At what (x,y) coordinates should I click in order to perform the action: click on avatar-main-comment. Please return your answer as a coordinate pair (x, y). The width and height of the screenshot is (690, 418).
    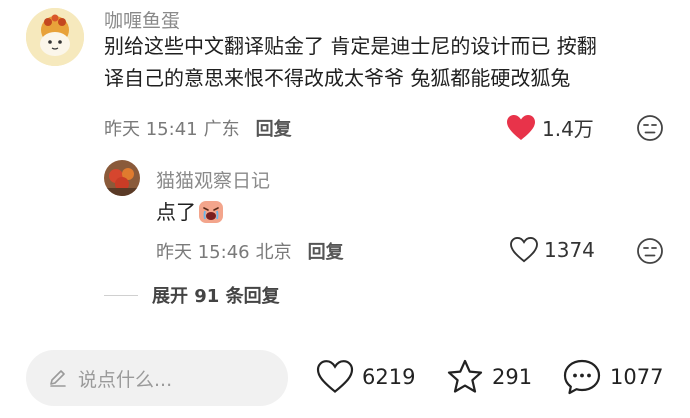
    Looking at the image, I should click on (55, 37).